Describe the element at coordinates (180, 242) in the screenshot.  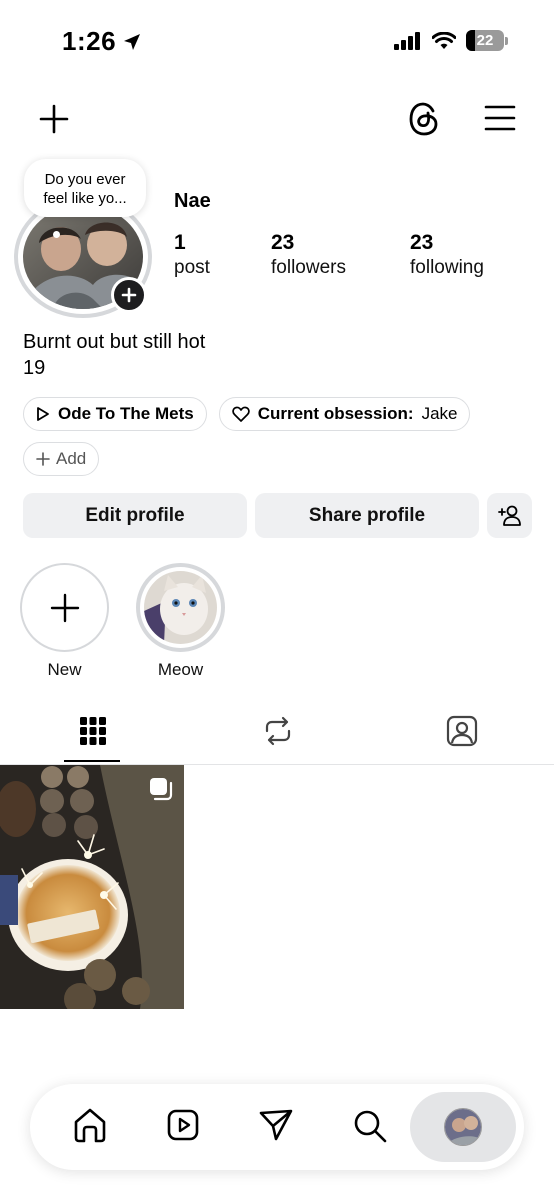
I see `posts-count: 1` at that location.